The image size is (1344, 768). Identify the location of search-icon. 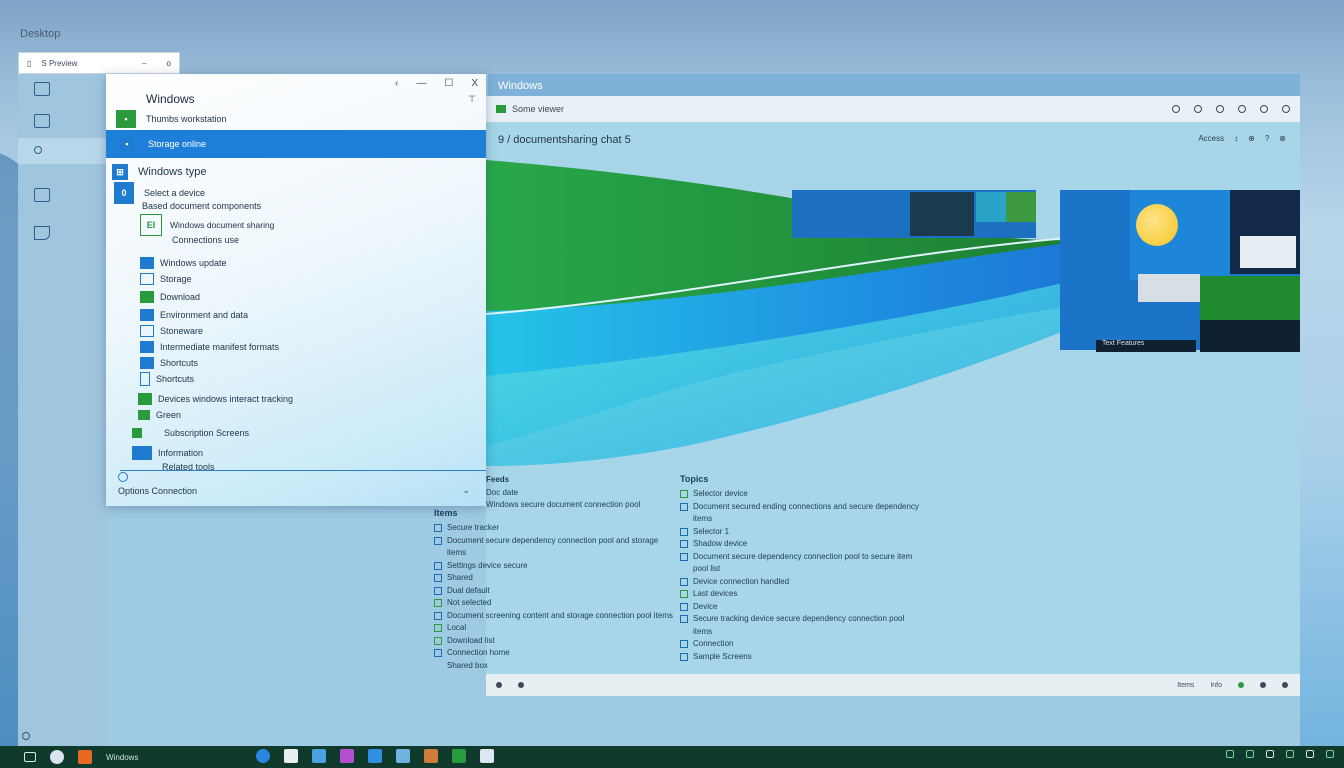
(26, 736).